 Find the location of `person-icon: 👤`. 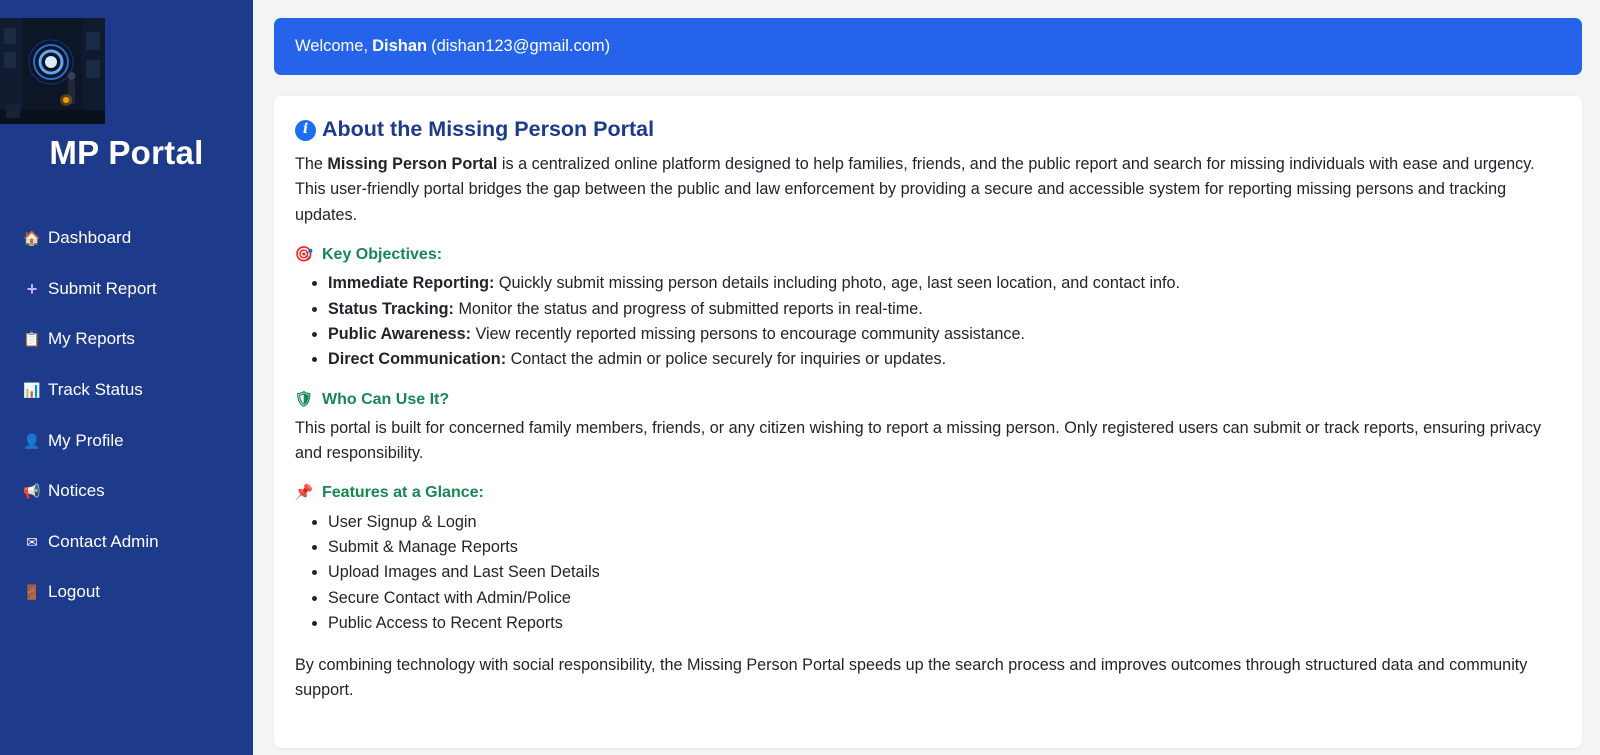

person-icon: 👤 is located at coordinates (32, 440).